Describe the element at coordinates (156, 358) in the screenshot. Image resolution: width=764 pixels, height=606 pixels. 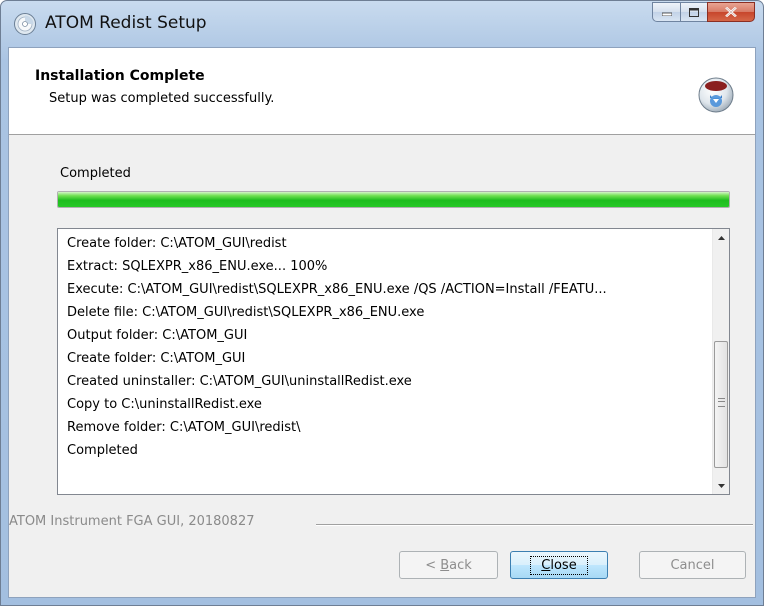
I see `list-item: Create folder: C:\ATOM_GUI` at that location.